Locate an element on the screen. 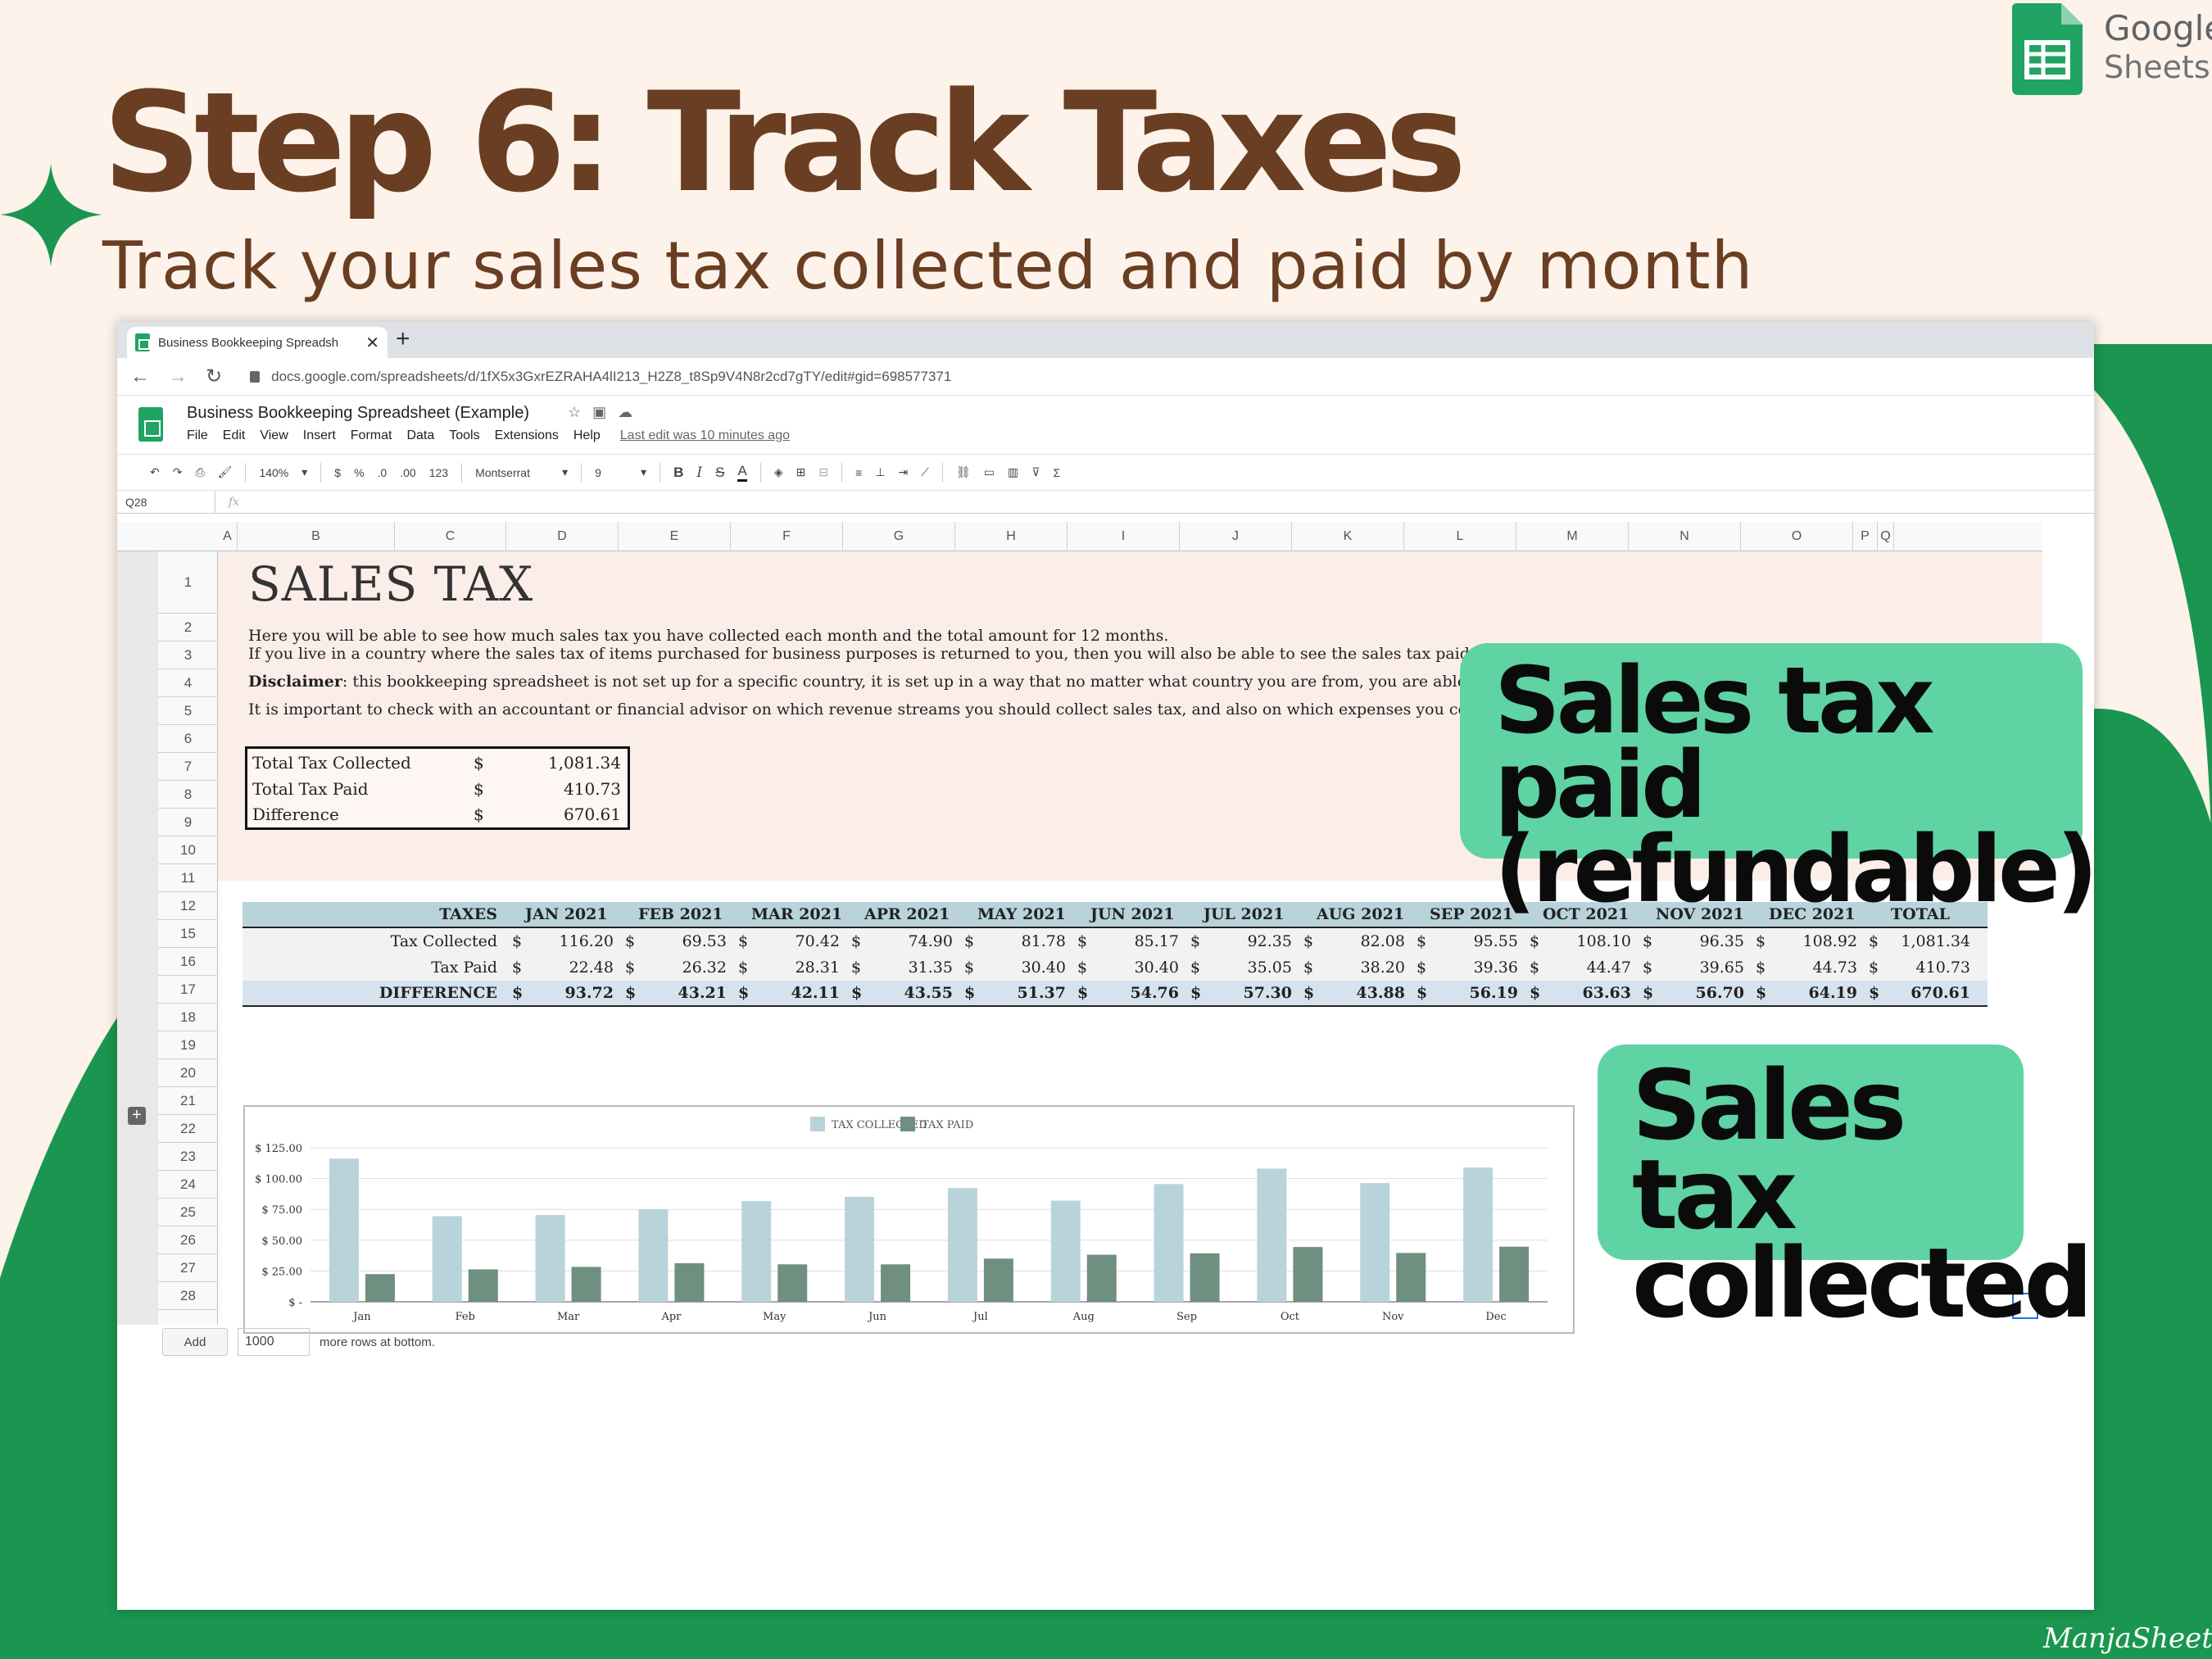  zoom-select: 140% is located at coordinates (273, 472).